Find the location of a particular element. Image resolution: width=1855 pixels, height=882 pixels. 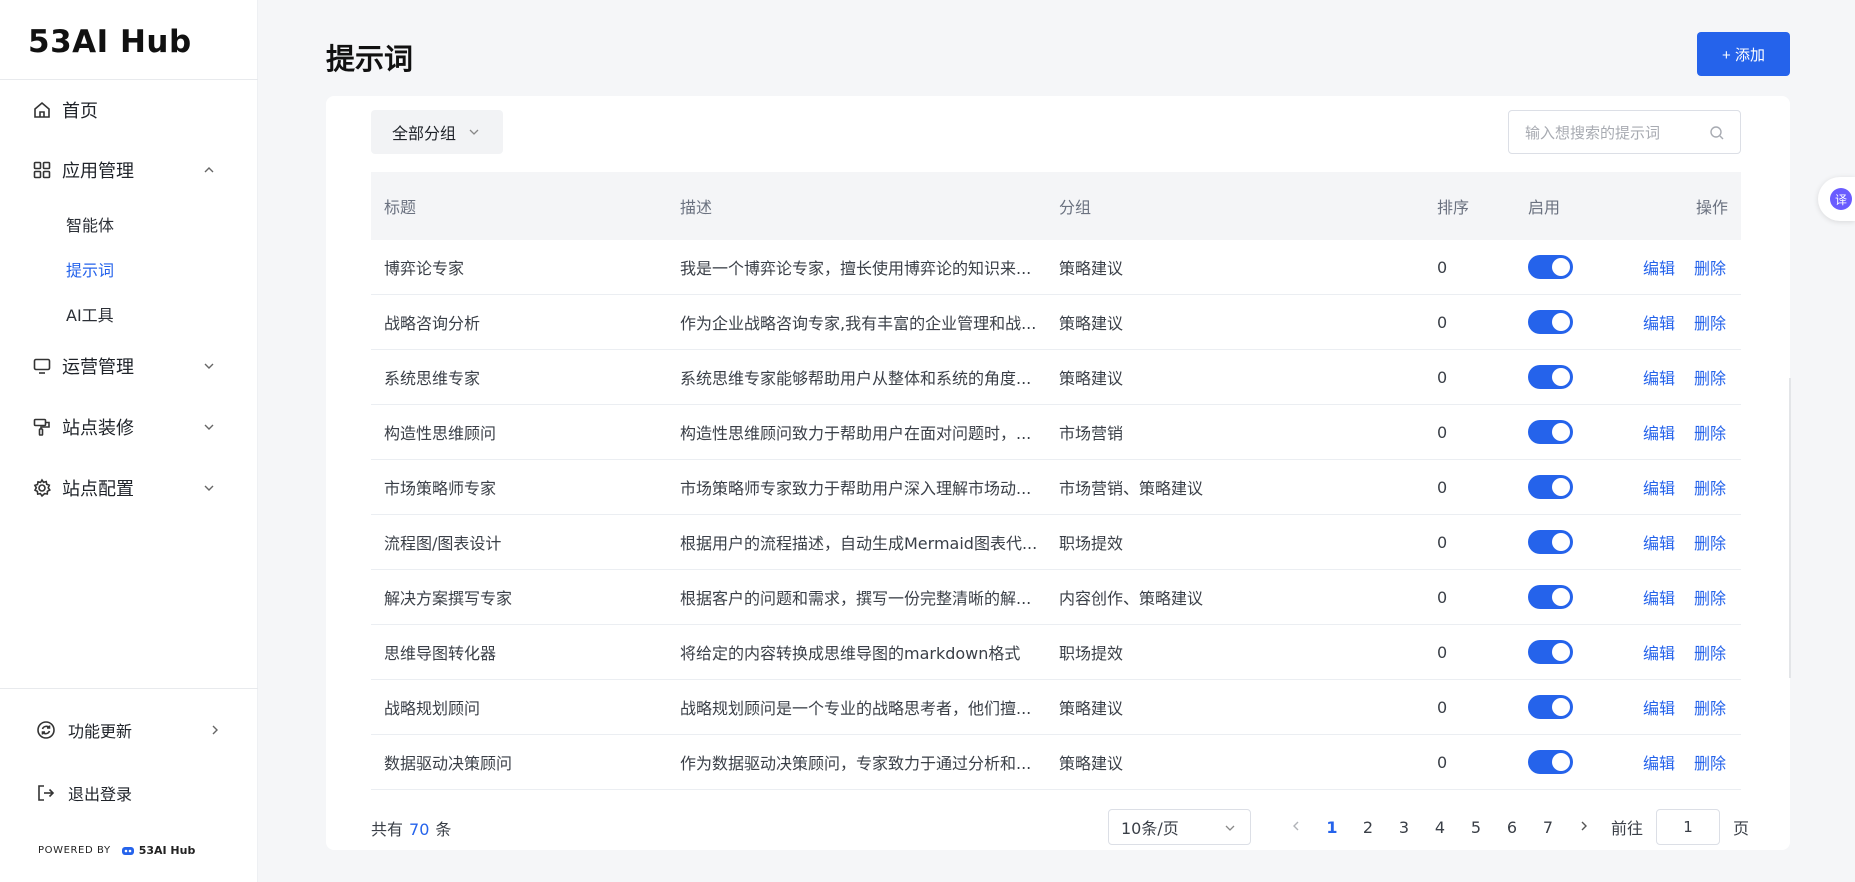

column-header-enable: 启用 is located at coordinates (1544, 207).